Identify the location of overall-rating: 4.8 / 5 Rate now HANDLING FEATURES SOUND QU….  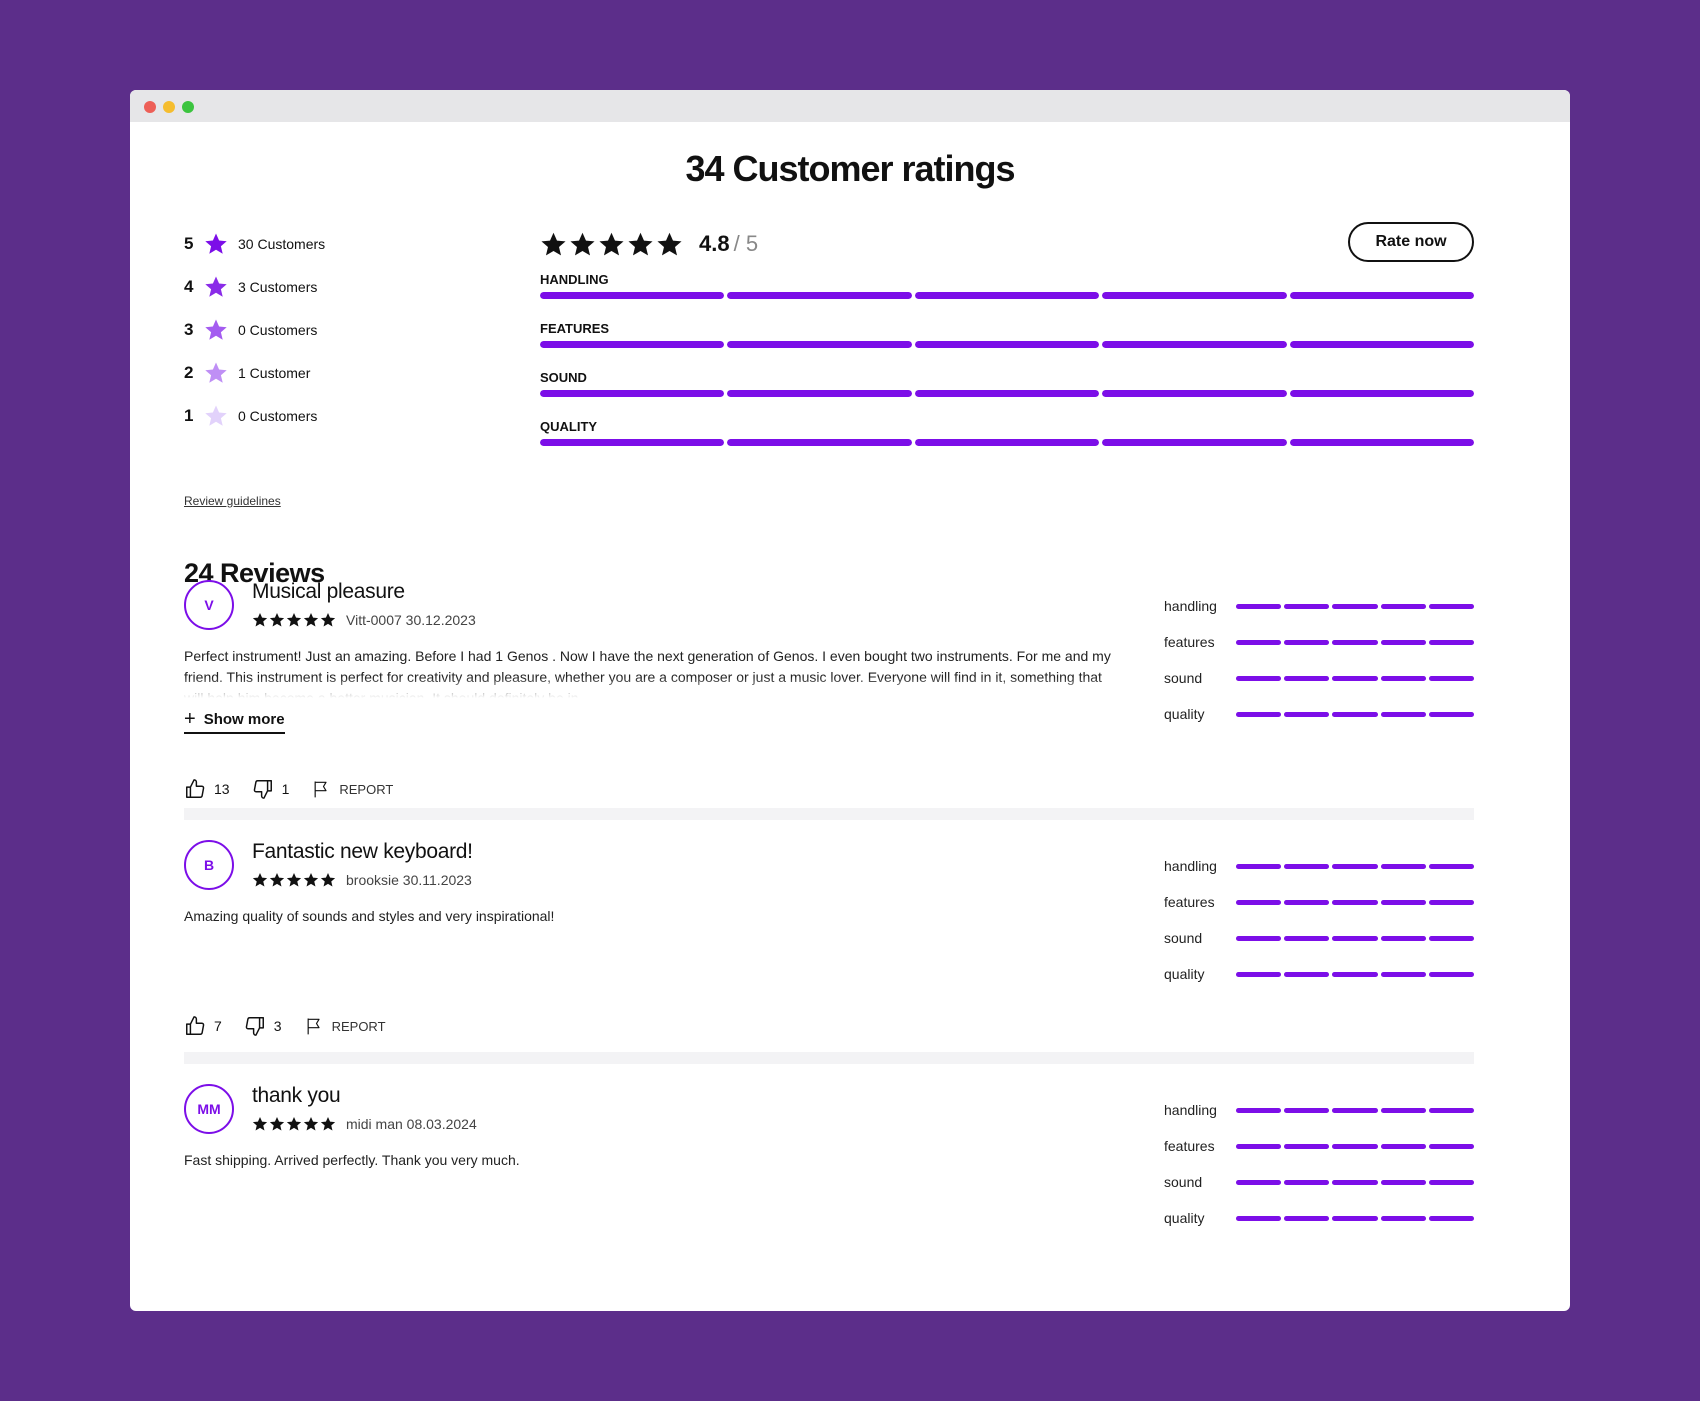
(1007, 345).